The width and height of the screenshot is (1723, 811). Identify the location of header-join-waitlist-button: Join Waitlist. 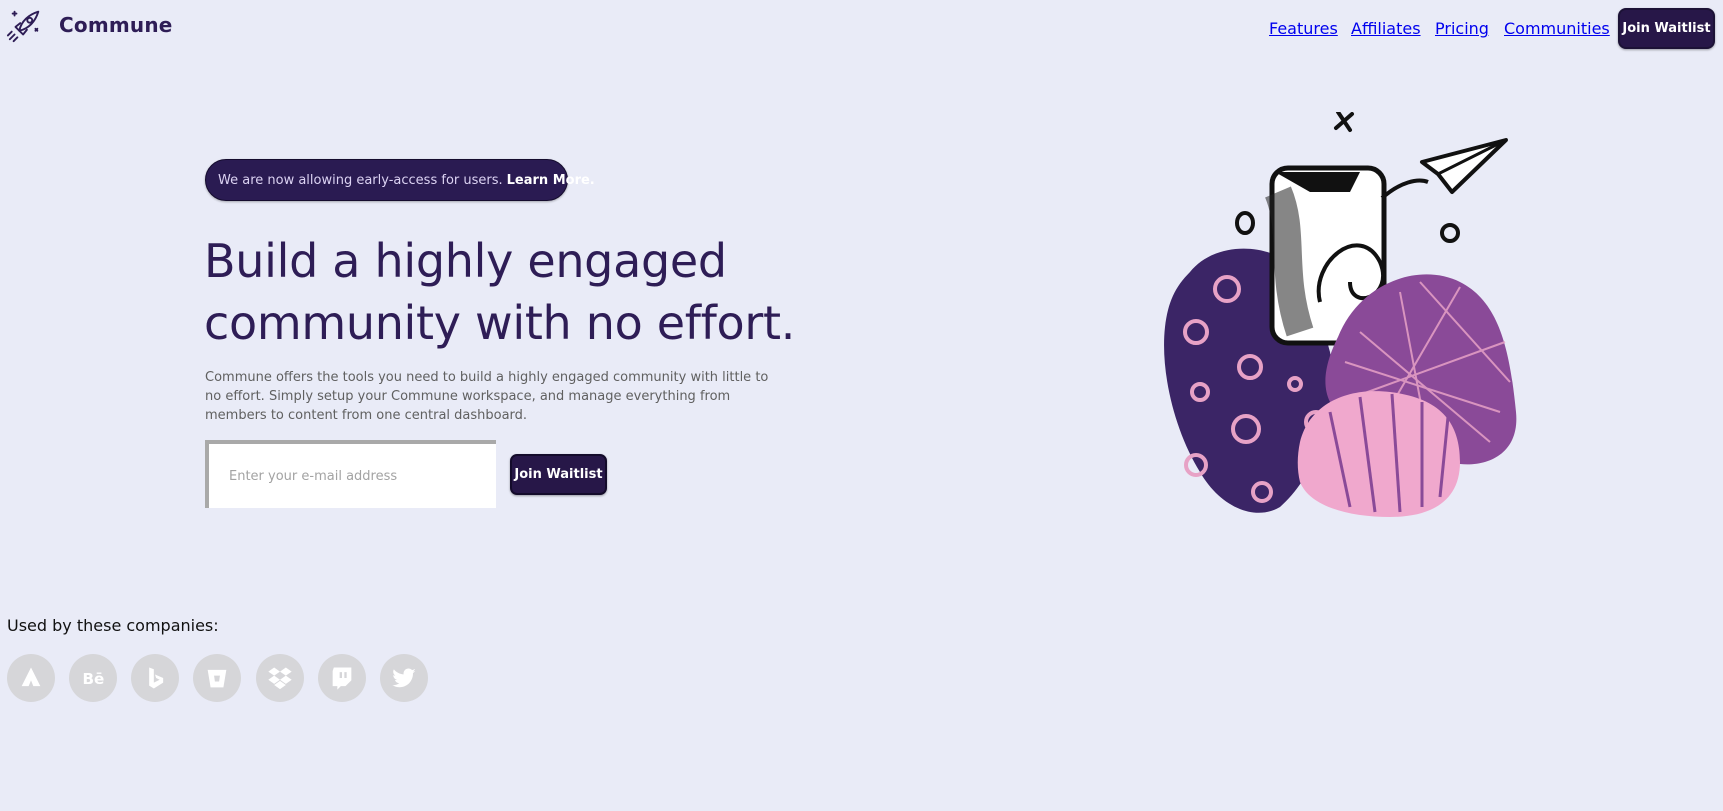
(1666, 28).